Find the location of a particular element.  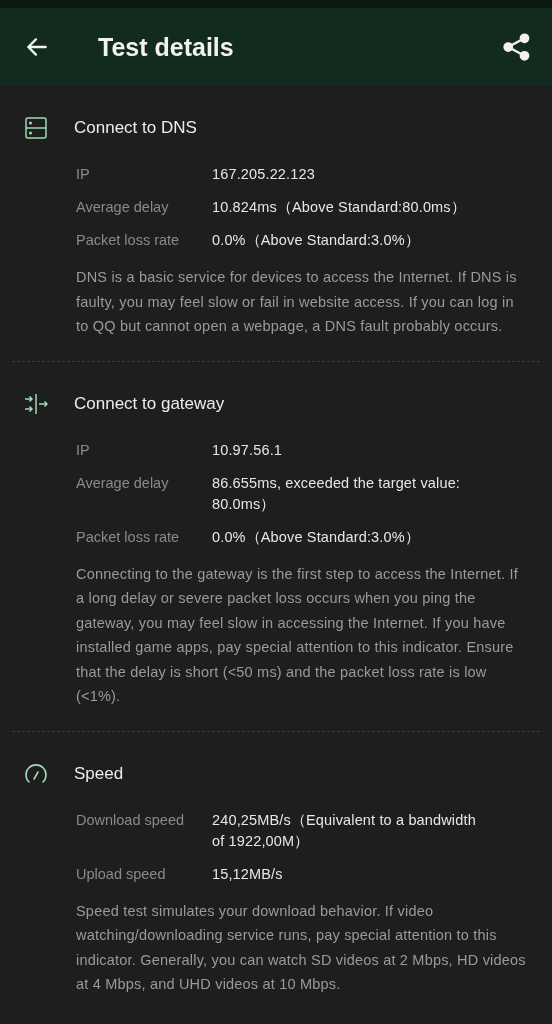

section-title: Connect to gateway is located at coordinates (149, 403).